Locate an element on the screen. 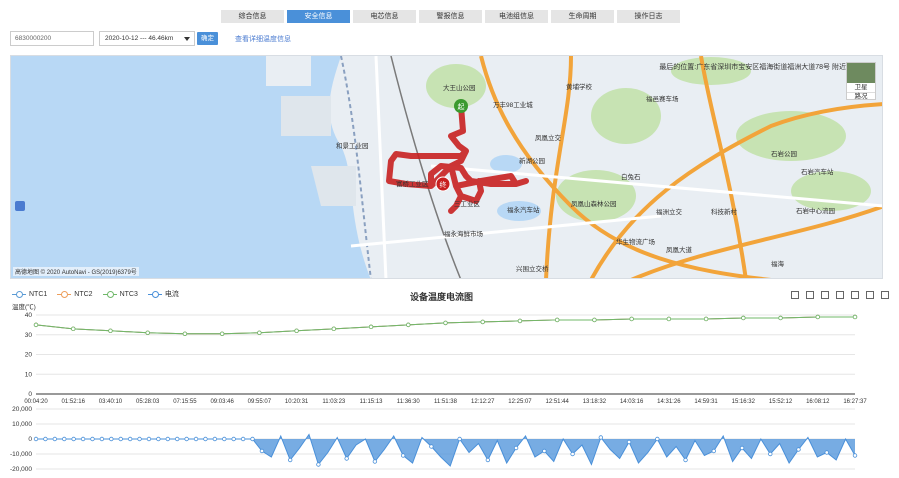 This screenshot has width=899, height=478. x-tick-label: 01:52:16 is located at coordinates (74, 402).